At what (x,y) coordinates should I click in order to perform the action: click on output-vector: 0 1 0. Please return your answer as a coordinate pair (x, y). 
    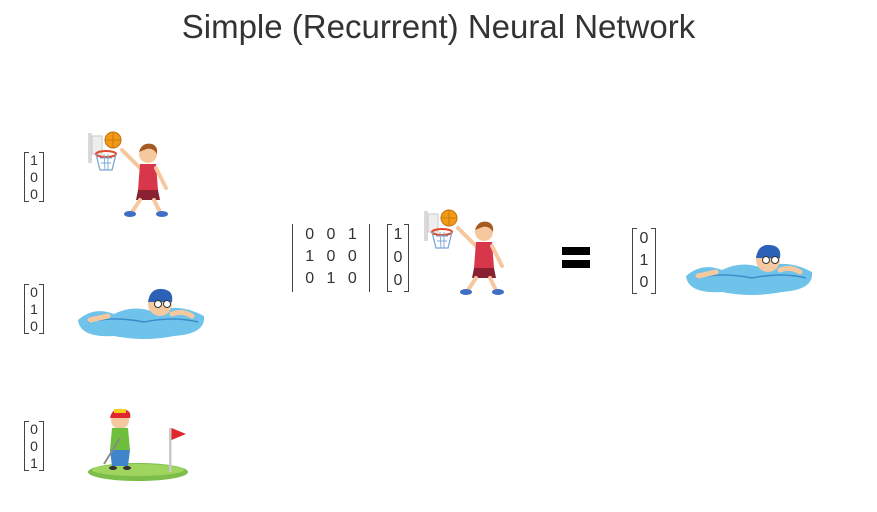
    Looking at the image, I should click on (644, 261).